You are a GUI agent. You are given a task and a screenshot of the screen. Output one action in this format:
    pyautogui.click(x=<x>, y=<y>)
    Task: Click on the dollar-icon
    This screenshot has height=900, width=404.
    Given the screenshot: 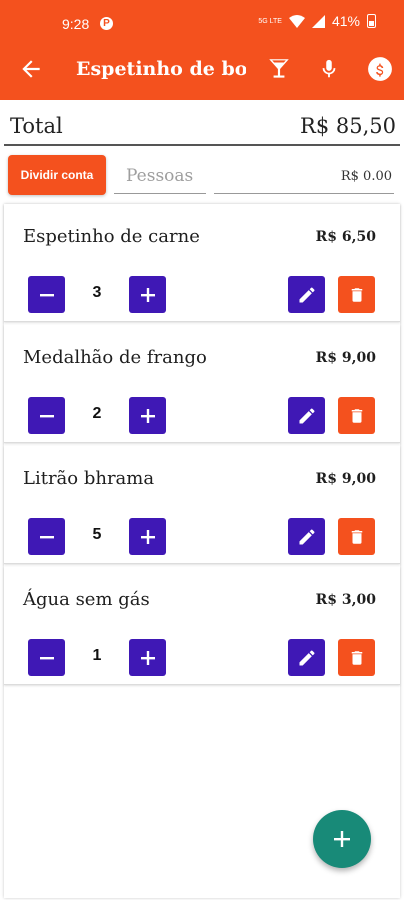 What is the action you would take?
    pyautogui.click(x=380, y=71)
    